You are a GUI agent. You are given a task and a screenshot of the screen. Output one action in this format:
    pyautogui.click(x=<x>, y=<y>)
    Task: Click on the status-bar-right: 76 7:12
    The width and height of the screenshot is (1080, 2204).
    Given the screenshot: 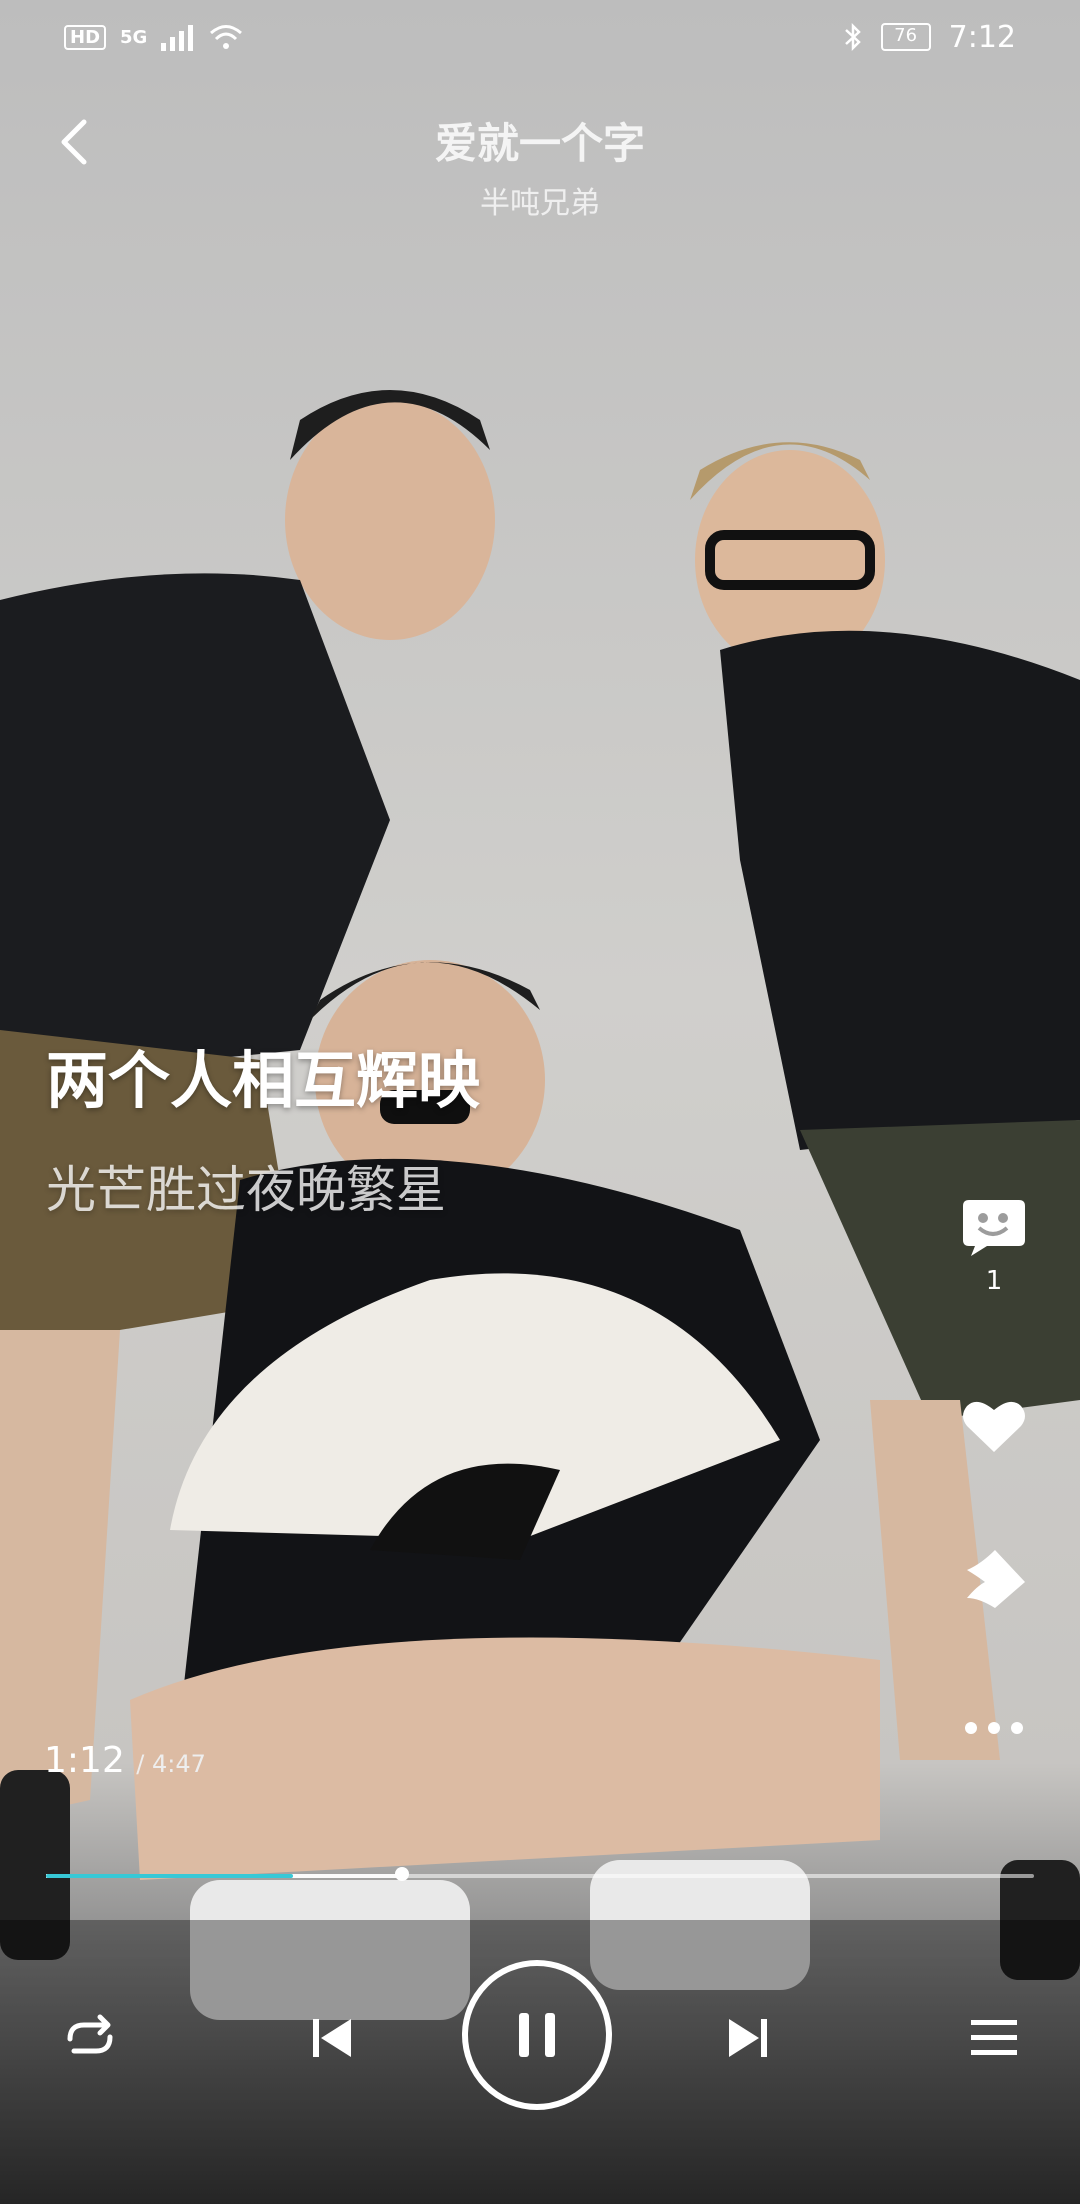 What is the action you would take?
    pyautogui.click(x=929, y=37)
    